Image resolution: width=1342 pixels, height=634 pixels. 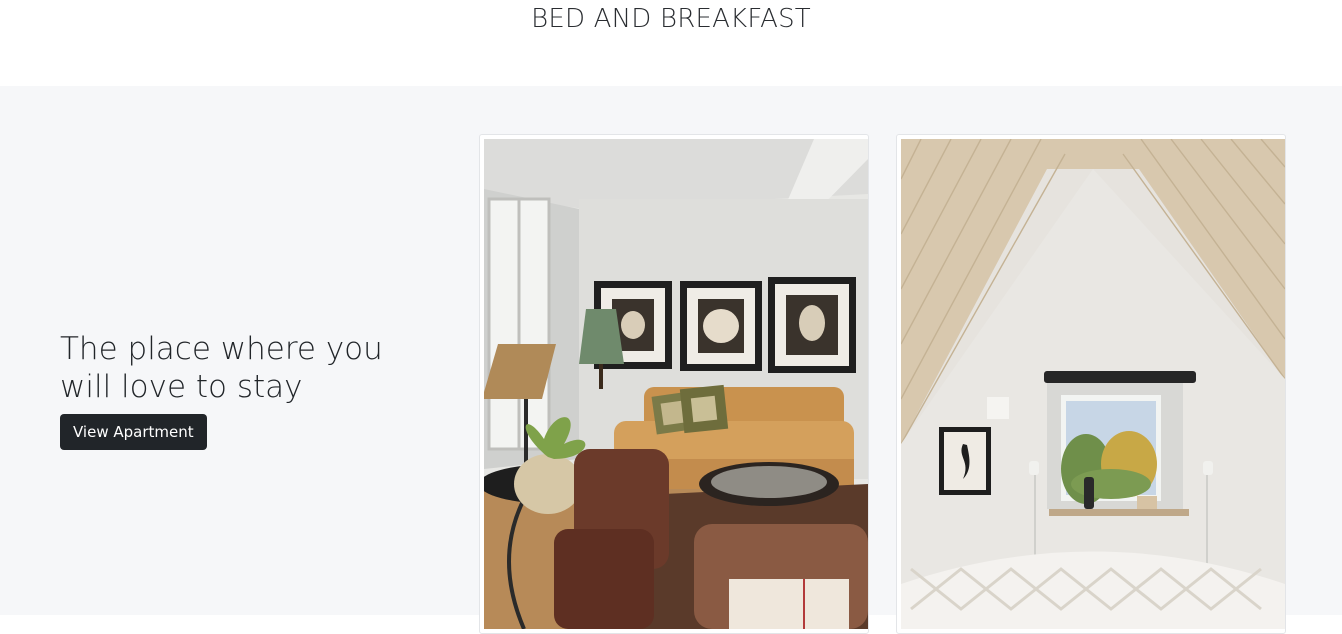 What do you see at coordinates (221, 368) in the screenshot?
I see `hero-tagline: The place where you will love to stay` at bounding box center [221, 368].